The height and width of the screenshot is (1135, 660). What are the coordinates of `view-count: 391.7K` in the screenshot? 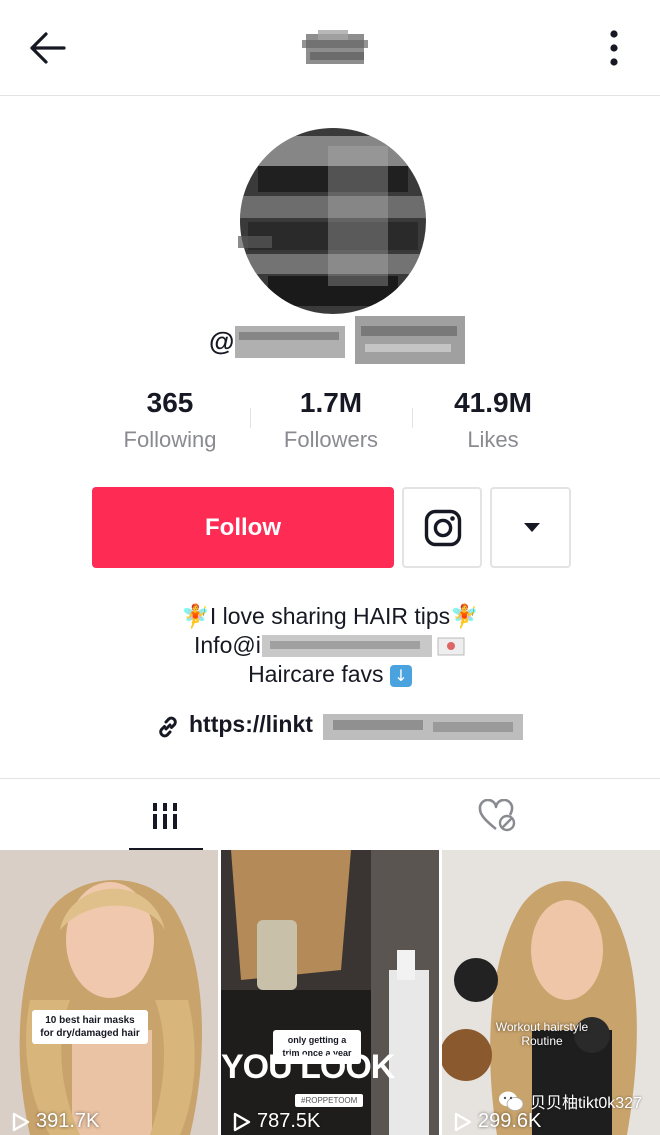 It's located at (55, 1121).